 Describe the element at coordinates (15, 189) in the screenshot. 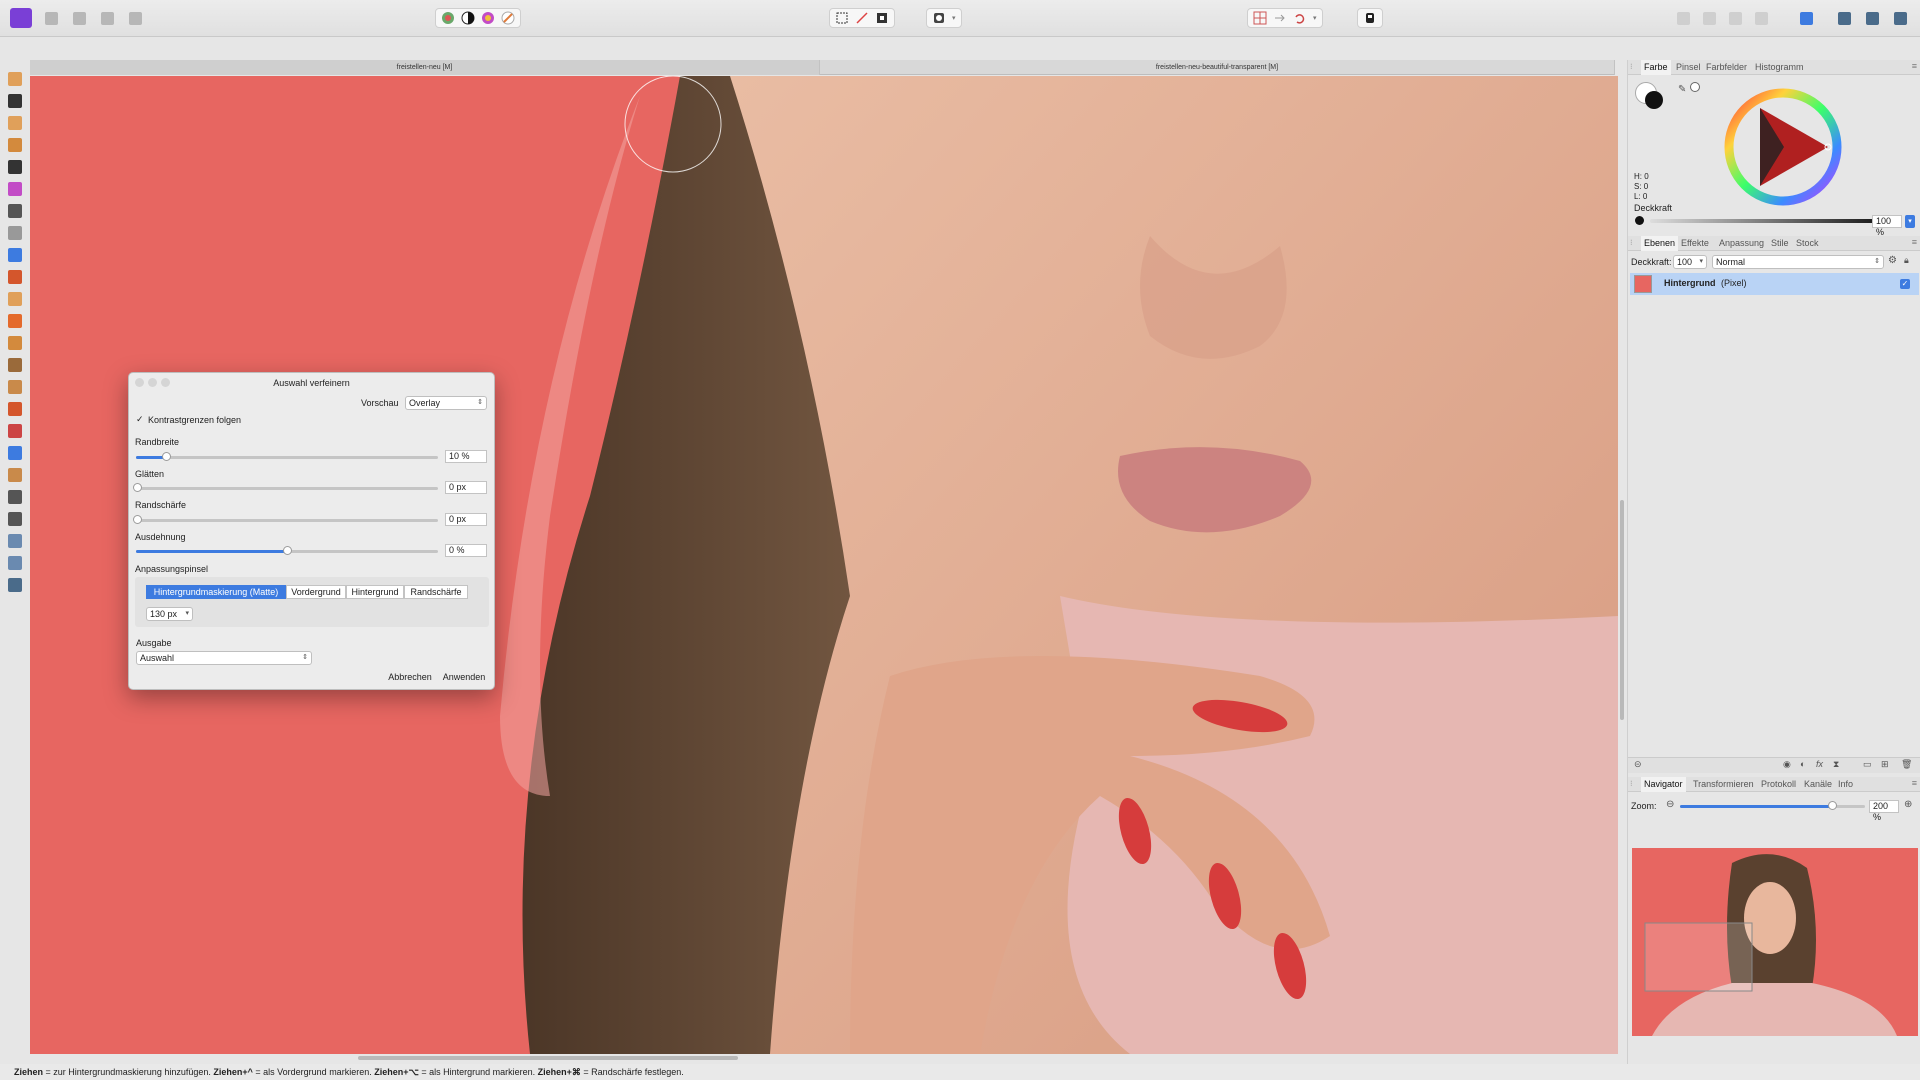

I see `selection-brush-tool-icon` at that location.